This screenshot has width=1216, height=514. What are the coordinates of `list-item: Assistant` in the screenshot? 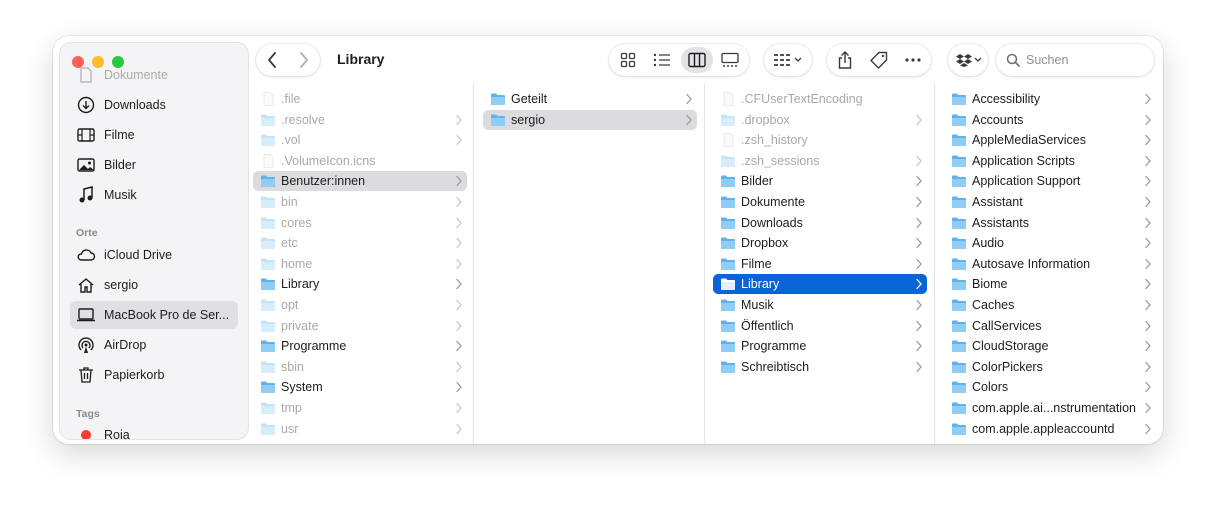 It's located at (1050, 202).